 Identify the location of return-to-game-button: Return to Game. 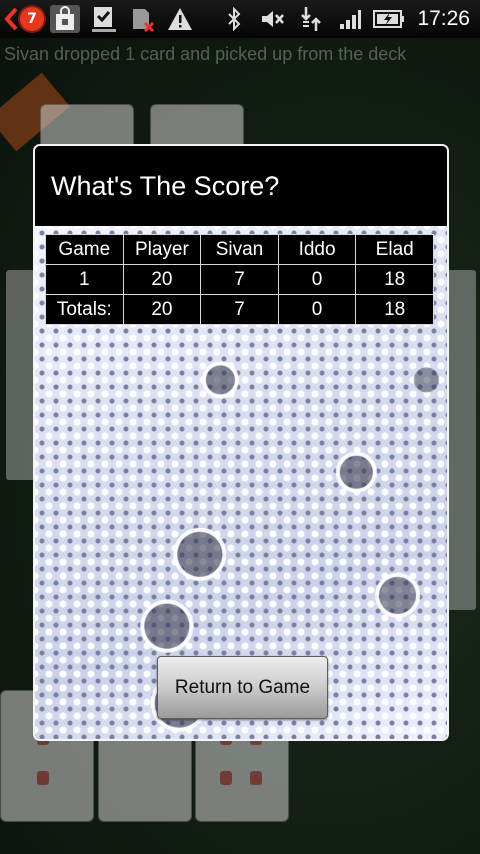
(242, 687).